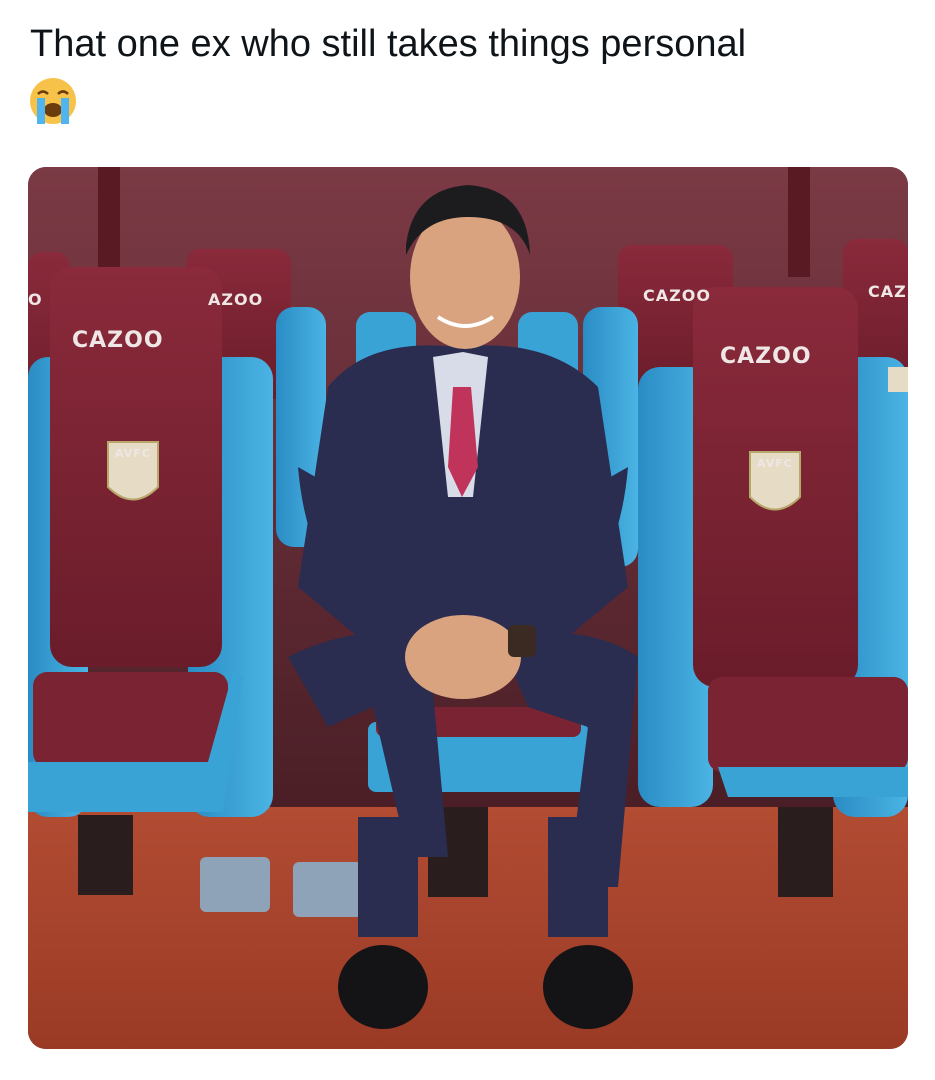 This screenshot has width=935, height=1080. Describe the element at coordinates (887, 291) in the screenshot. I see `seat-sponsor-label: CAZ` at that location.